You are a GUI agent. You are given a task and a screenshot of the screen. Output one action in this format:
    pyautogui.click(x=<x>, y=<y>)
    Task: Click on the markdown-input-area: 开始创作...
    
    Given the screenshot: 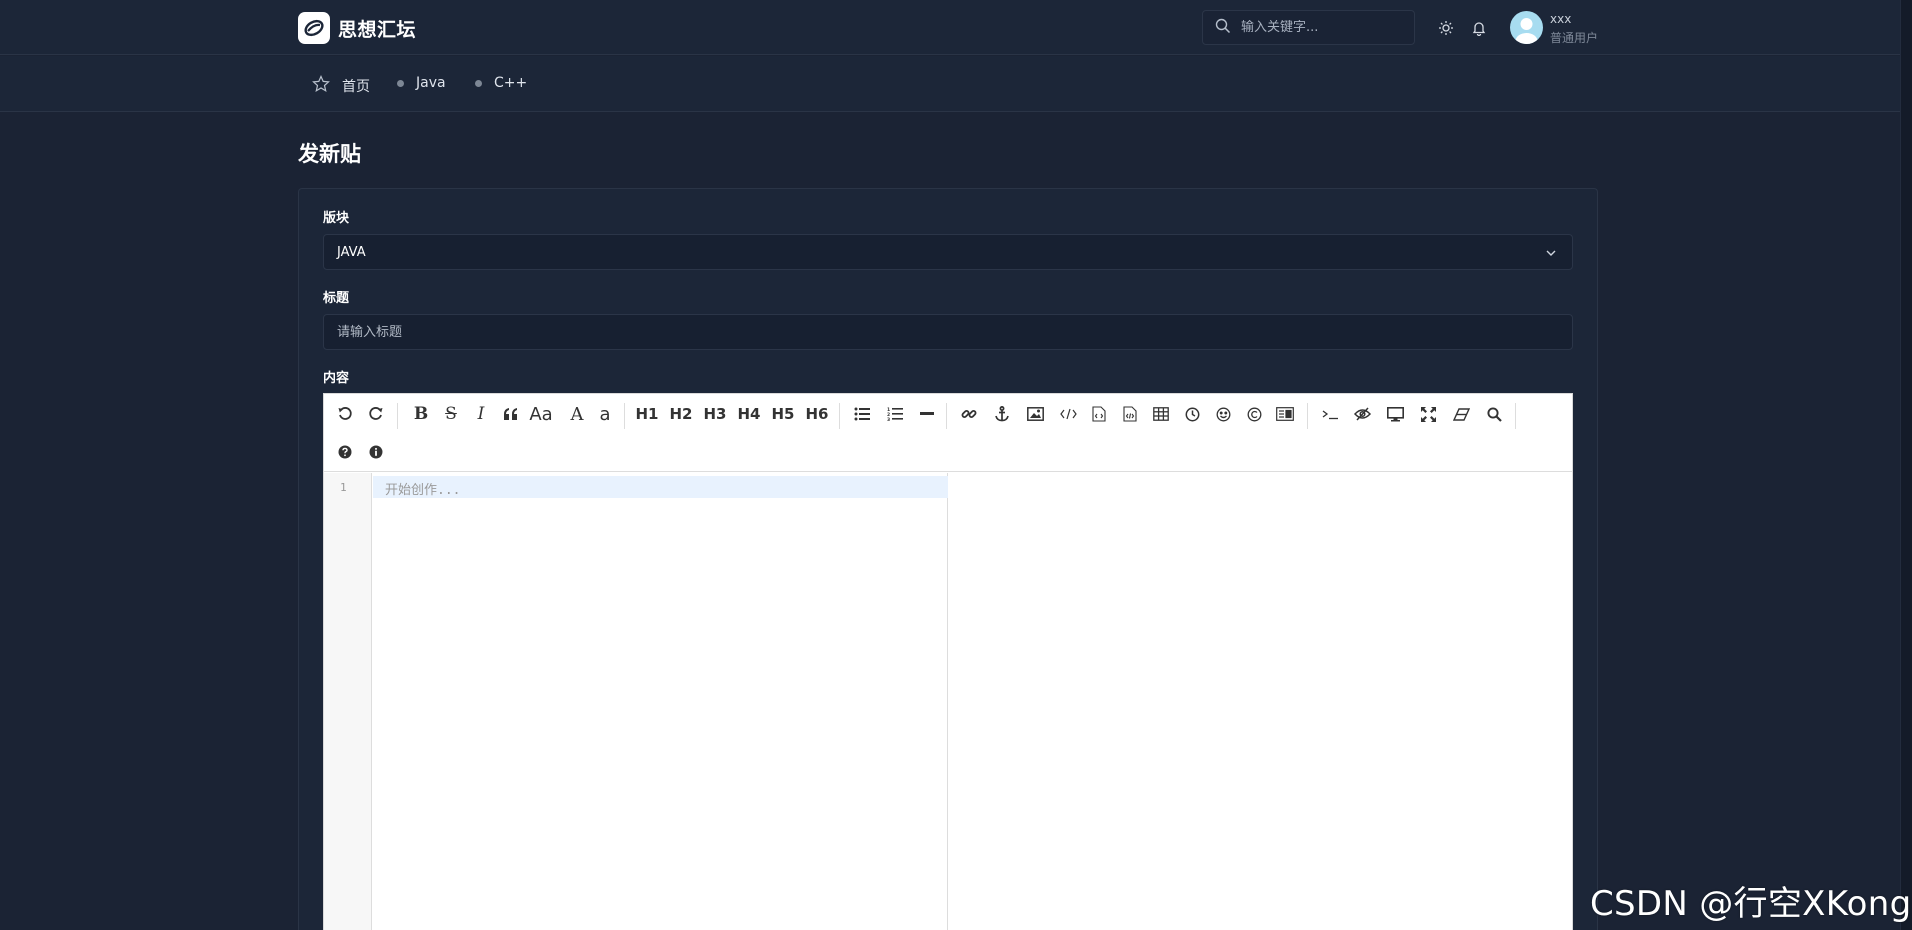 What is the action you would take?
    pyautogui.click(x=660, y=701)
    